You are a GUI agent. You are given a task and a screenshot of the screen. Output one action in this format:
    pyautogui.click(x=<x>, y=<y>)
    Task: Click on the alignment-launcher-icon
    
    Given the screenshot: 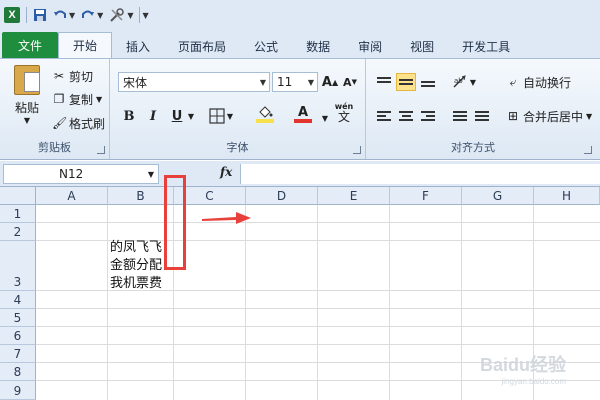 What is the action you would take?
    pyautogui.click(x=588, y=150)
    